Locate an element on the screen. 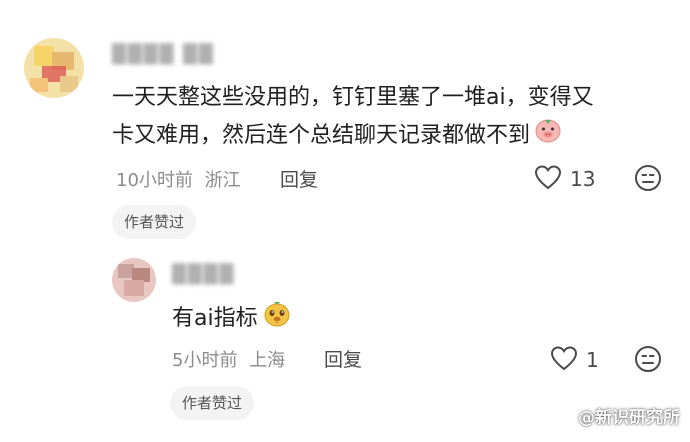 The width and height of the screenshot is (690, 442). watermark: @新识研究所 is located at coordinates (629, 418).